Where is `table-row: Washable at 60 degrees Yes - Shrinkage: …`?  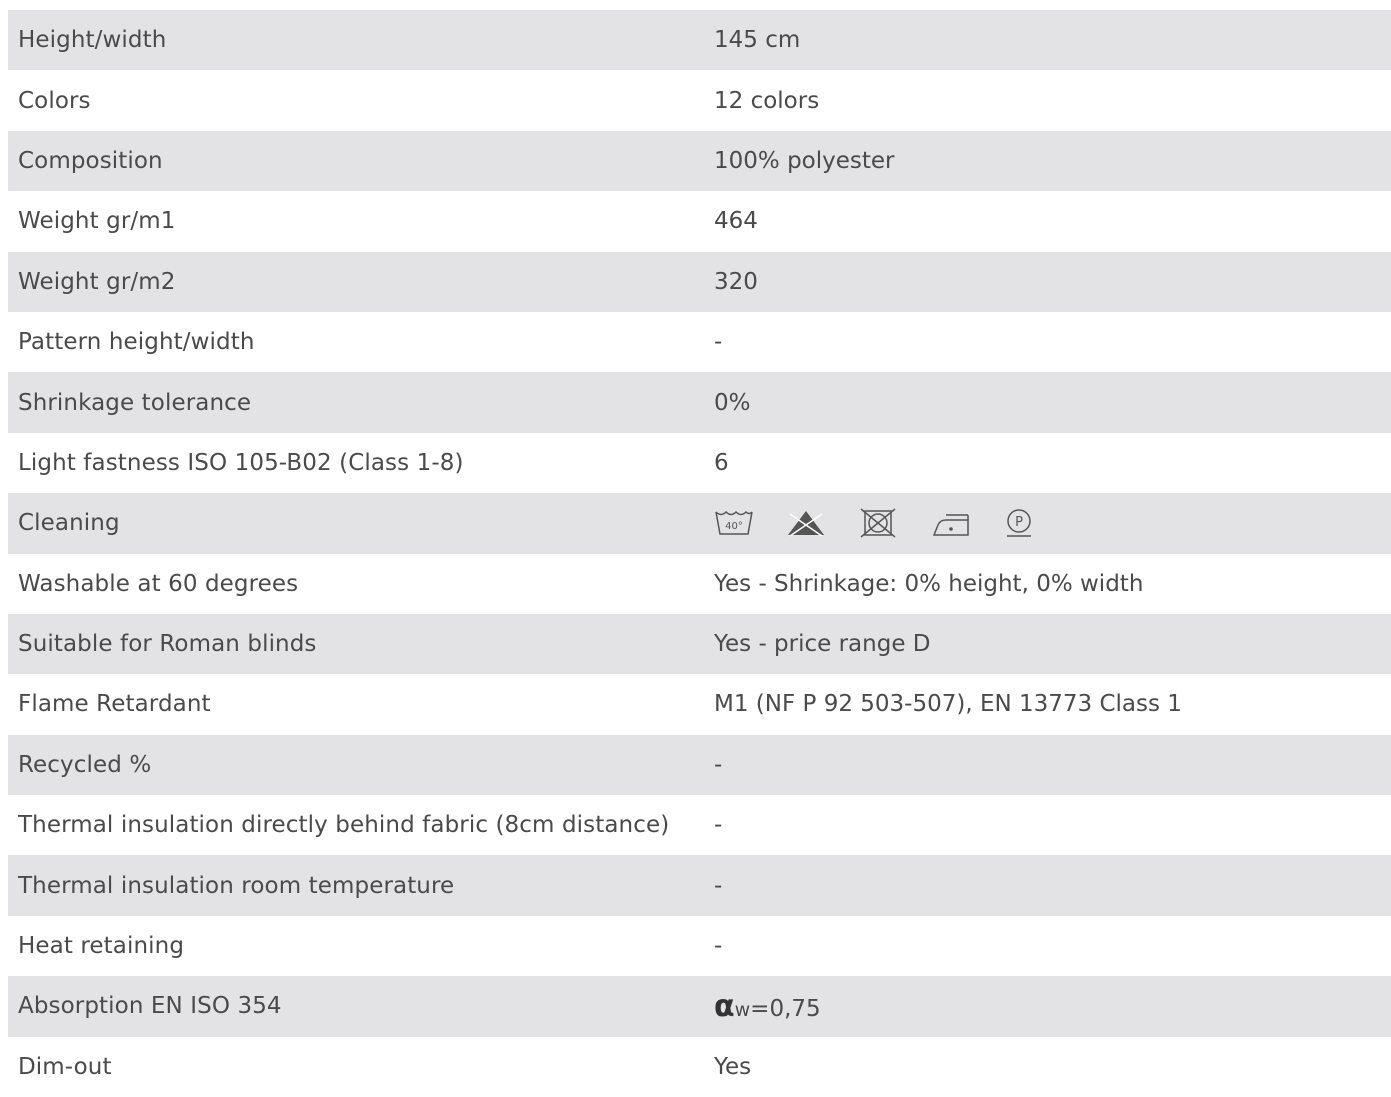
table-row: Washable at 60 degrees Yes - Shrinkage: … is located at coordinates (699, 584).